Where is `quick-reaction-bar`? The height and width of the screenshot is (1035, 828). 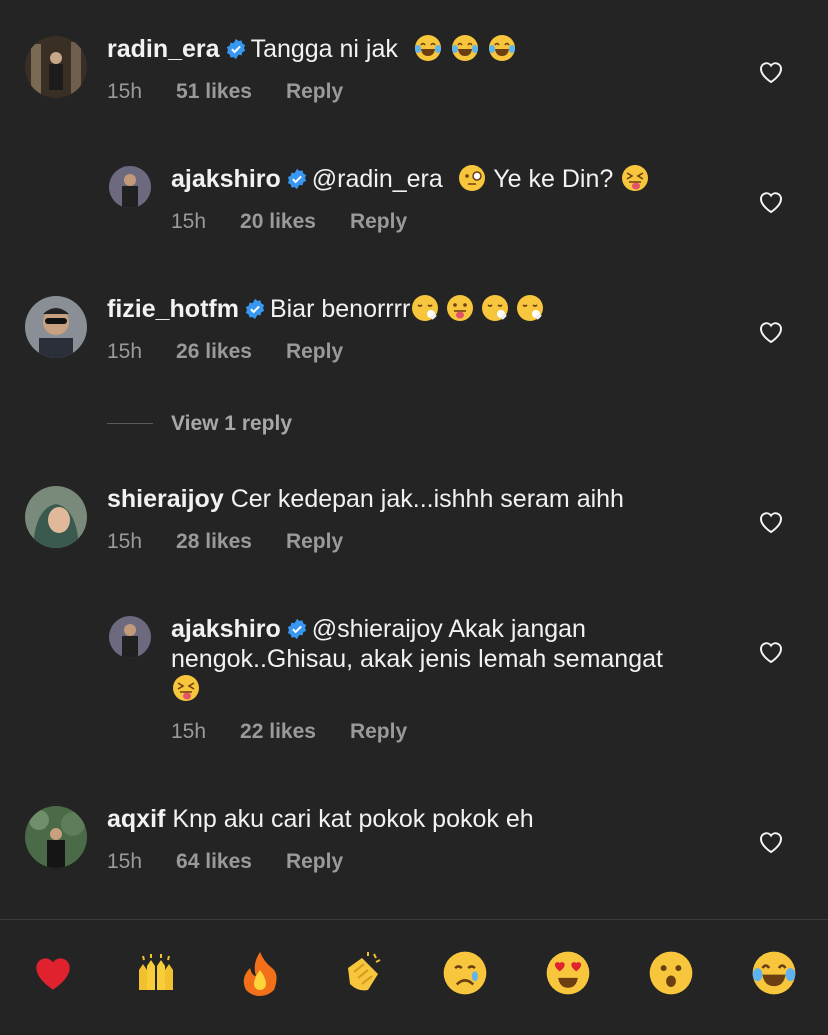 quick-reaction-bar is located at coordinates (414, 975).